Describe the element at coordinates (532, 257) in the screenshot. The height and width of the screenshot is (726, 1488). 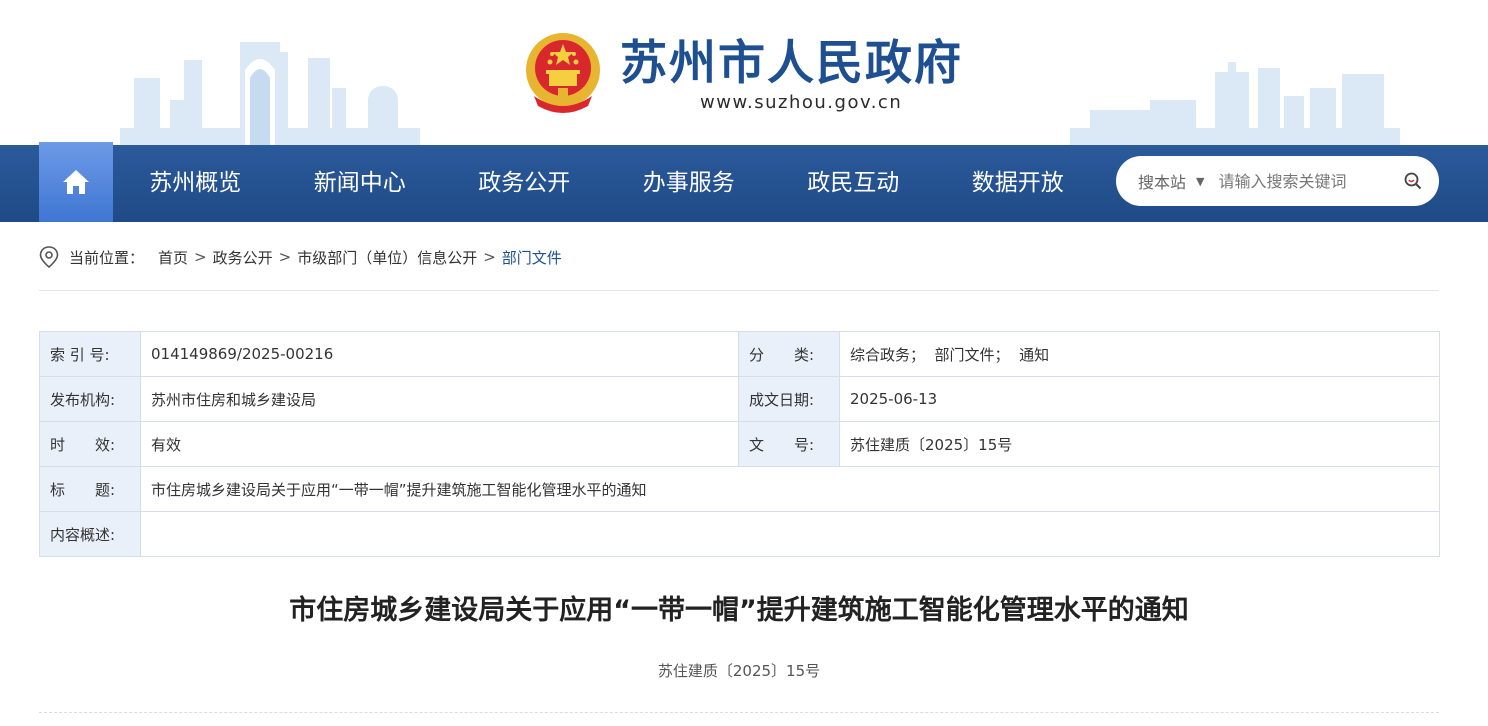
I see `breadcrumb-current: 部门文件` at that location.